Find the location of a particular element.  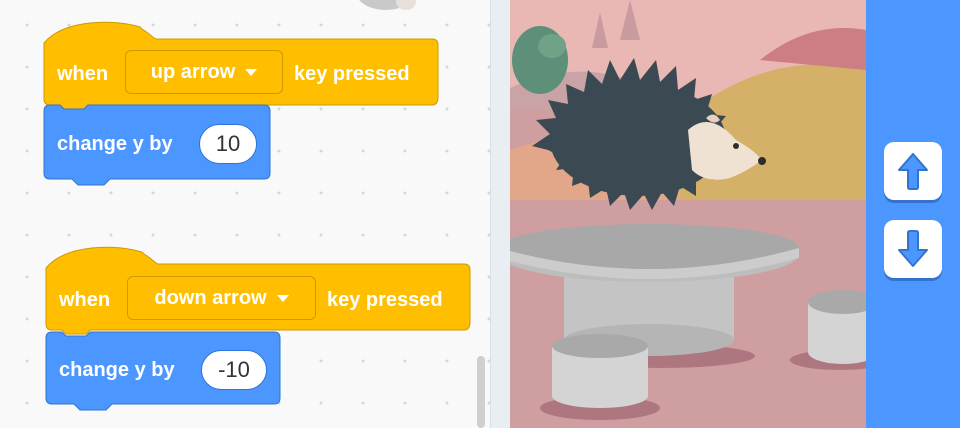

key-controls-panel is located at coordinates (913, 214).